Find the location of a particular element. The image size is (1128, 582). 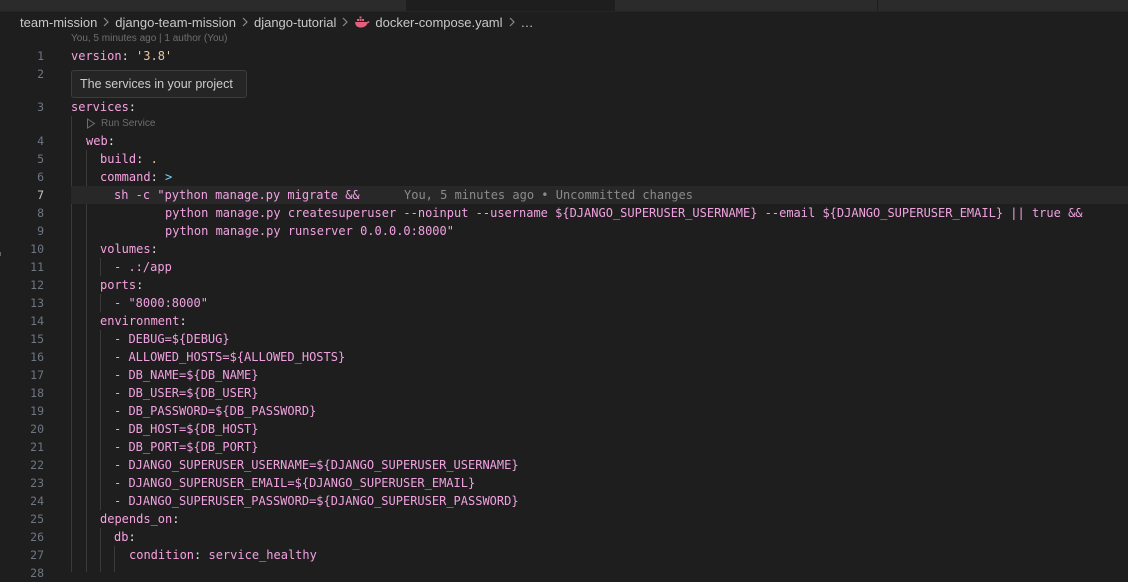

yaml-list-item: - DB_USER=${DB_USER} is located at coordinates (186, 393).